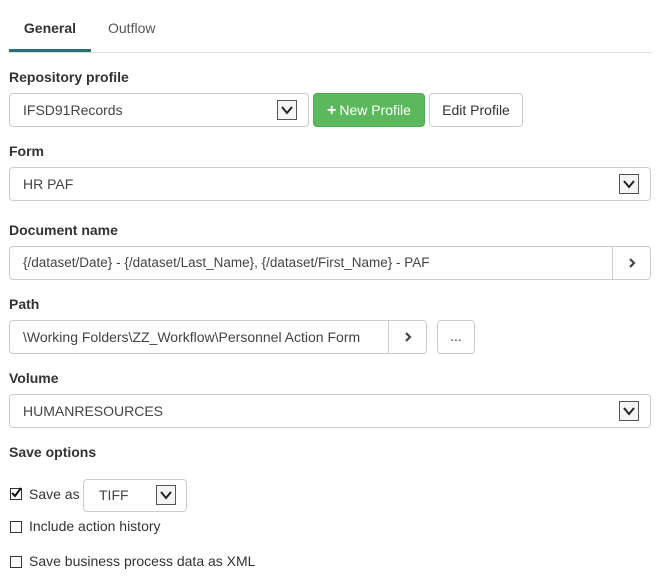 The height and width of the screenshot is (577, 669). Describe the element at coordinates (69, 77) in the screenshot. I see `repository-profile-label: Repository profile` at that location.